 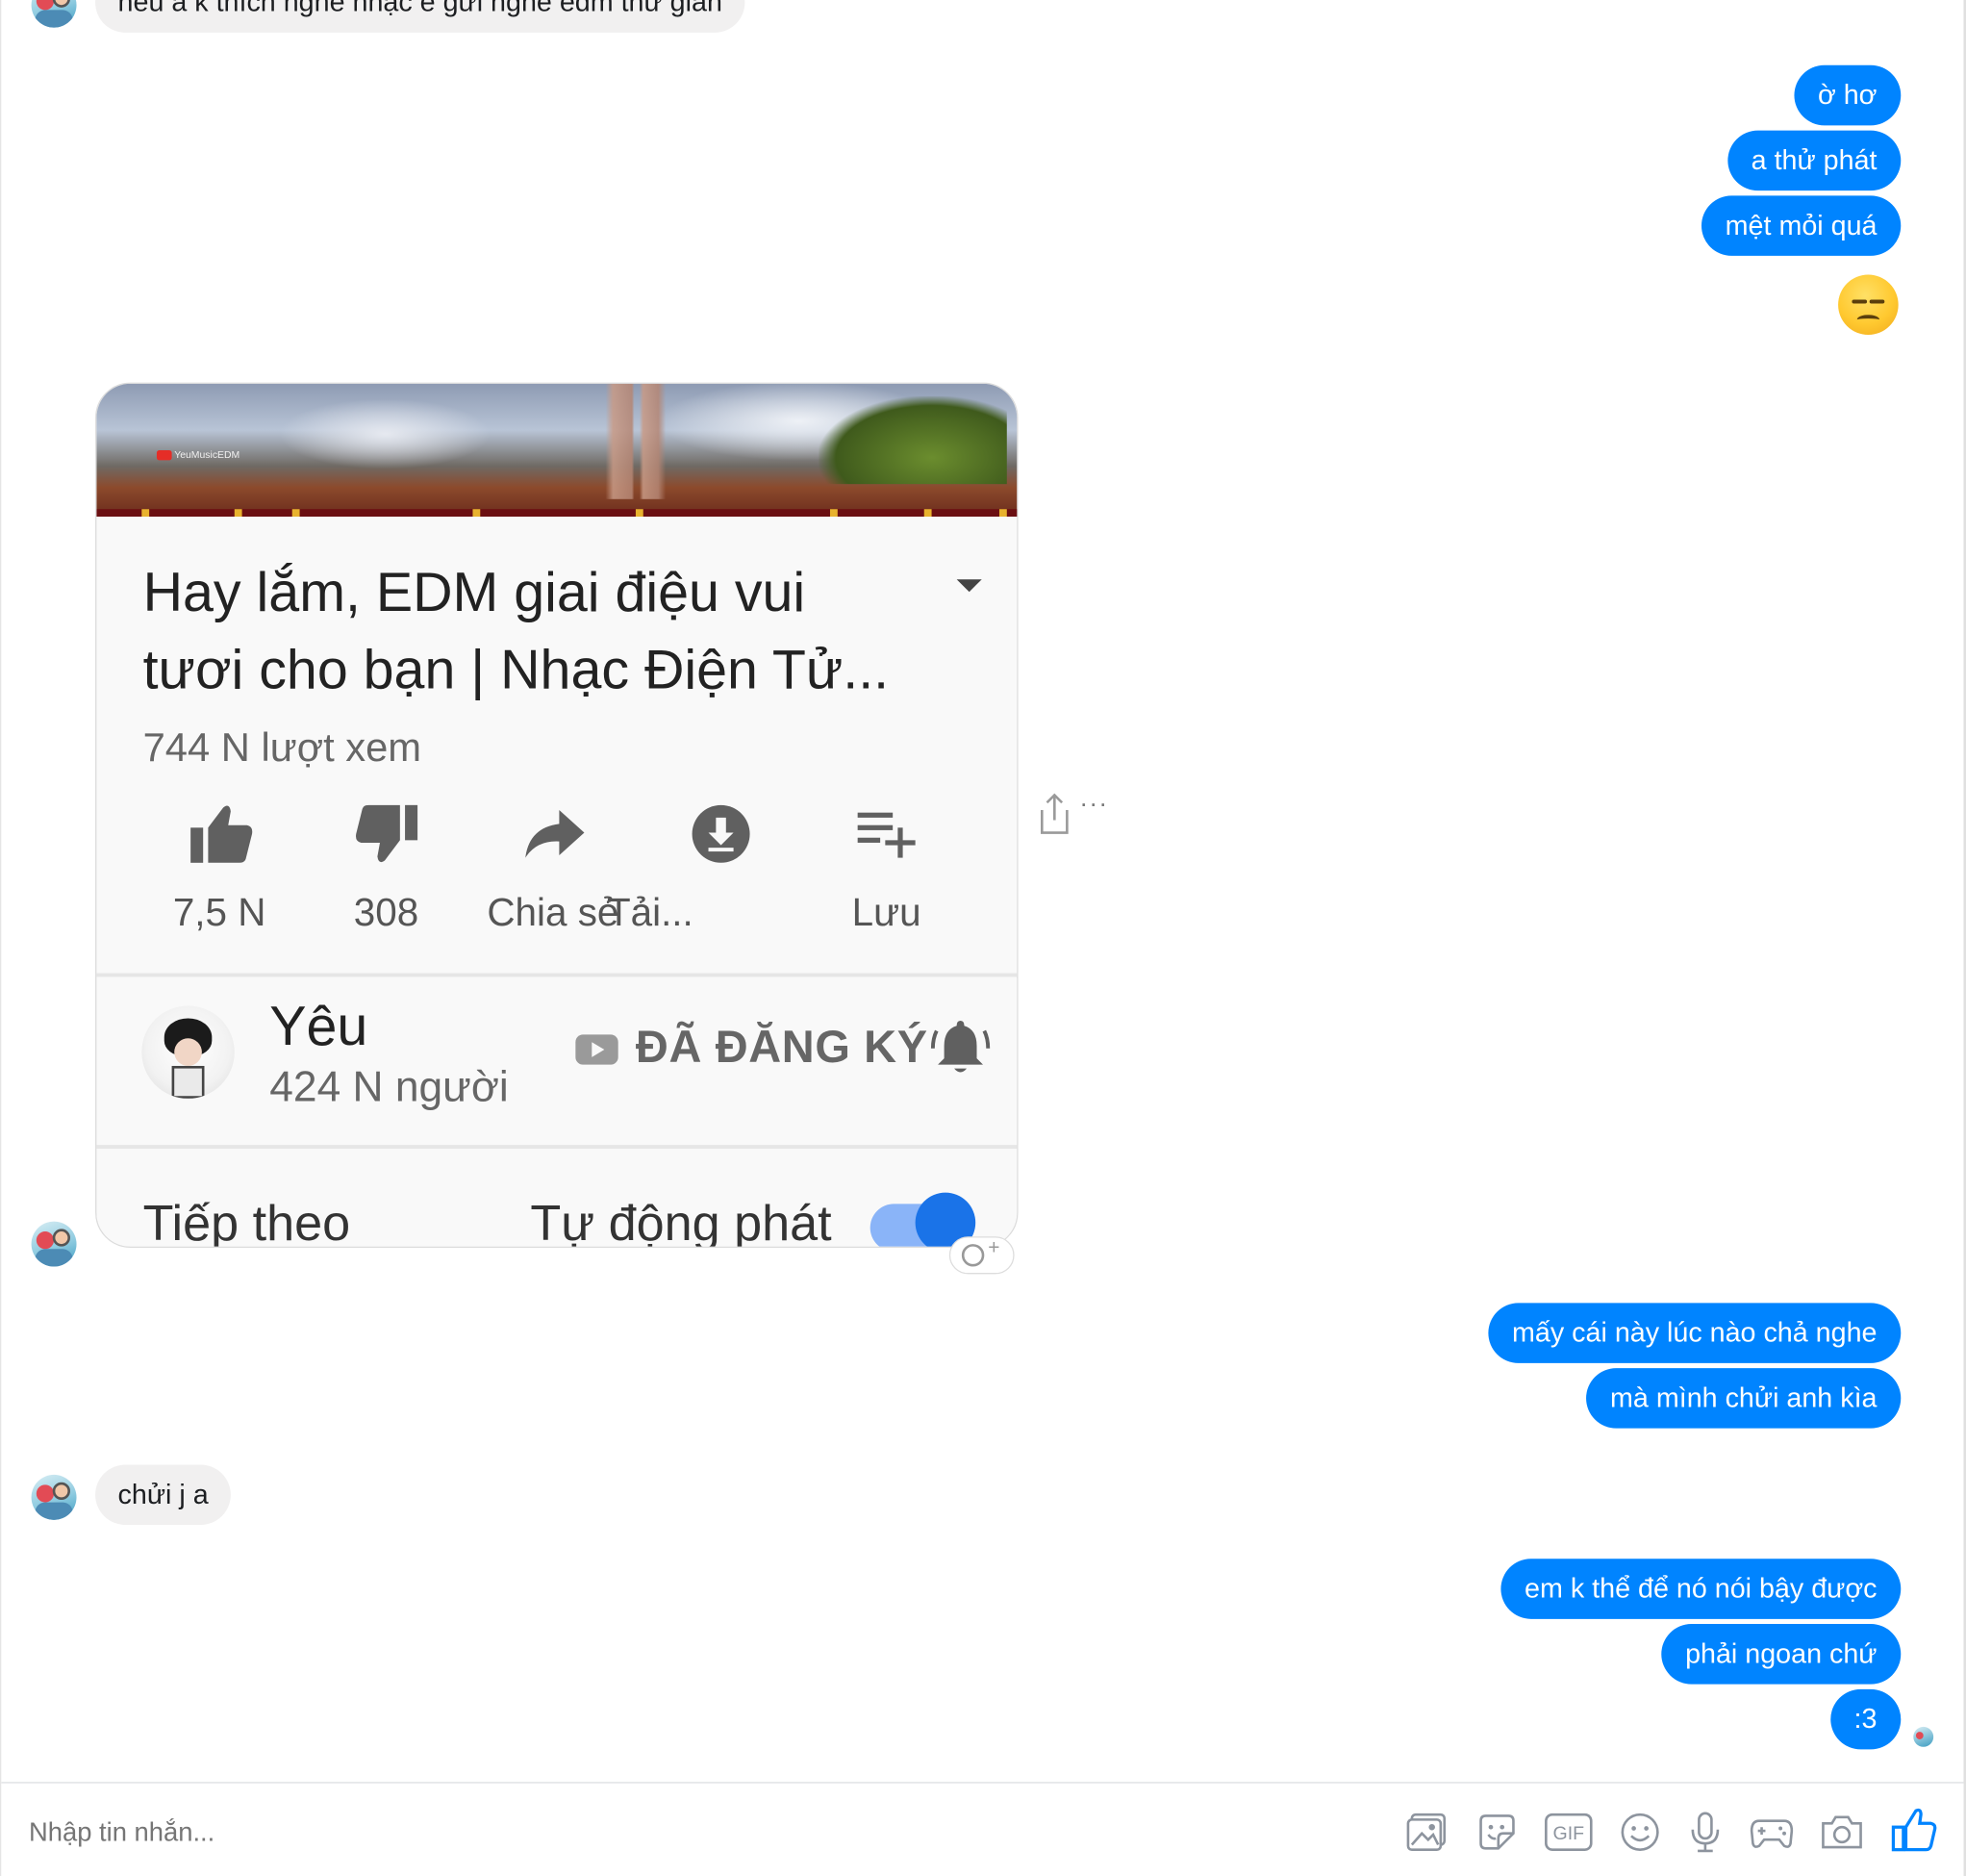 What do you see at coordinates (197, 454) in the screenshot?
I see `channel-watermark: YeuMusicEDM` at bounding box center [197, 454].